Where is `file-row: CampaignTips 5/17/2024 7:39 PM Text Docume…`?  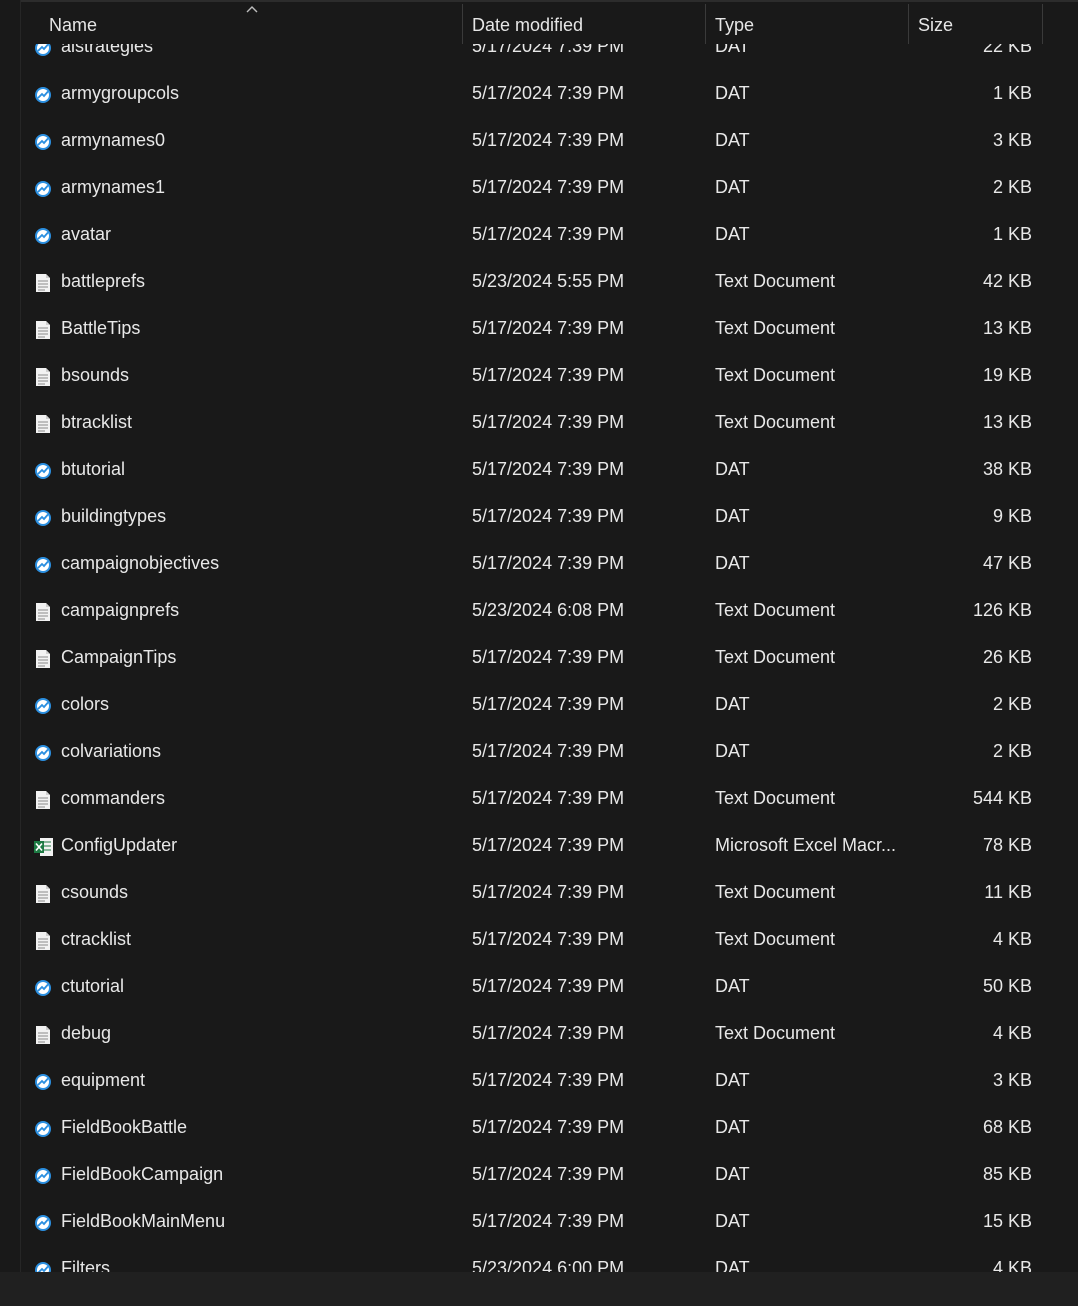 file-row: CampaignTips 5/17/2024 7:39 PM Text Docume… is located at coordinates (532, 658).